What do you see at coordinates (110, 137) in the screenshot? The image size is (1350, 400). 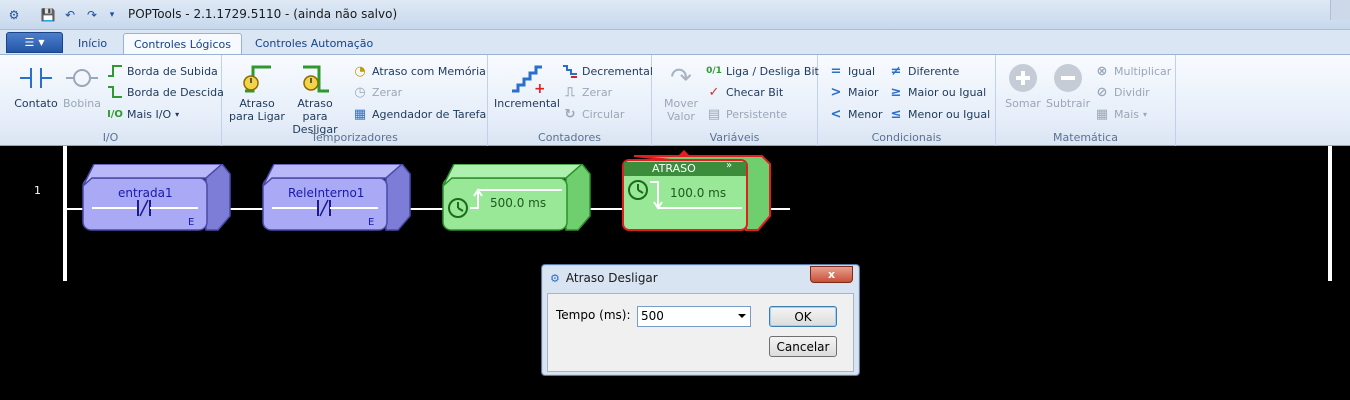 I see `group-label-io: I/O` at bounding box center [110, 137].